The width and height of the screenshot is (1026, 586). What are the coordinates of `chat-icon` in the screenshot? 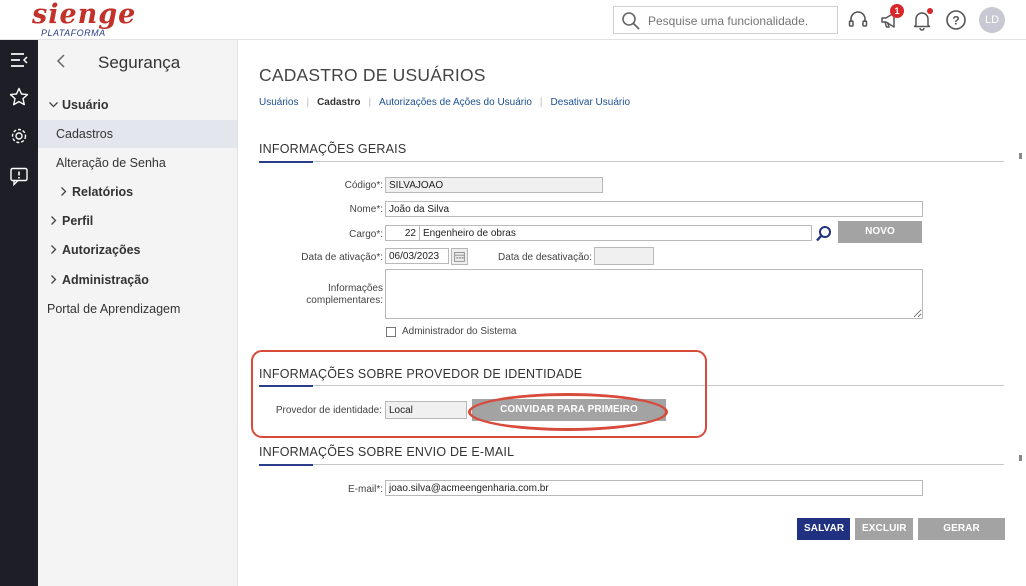 It's located at (19, 176).